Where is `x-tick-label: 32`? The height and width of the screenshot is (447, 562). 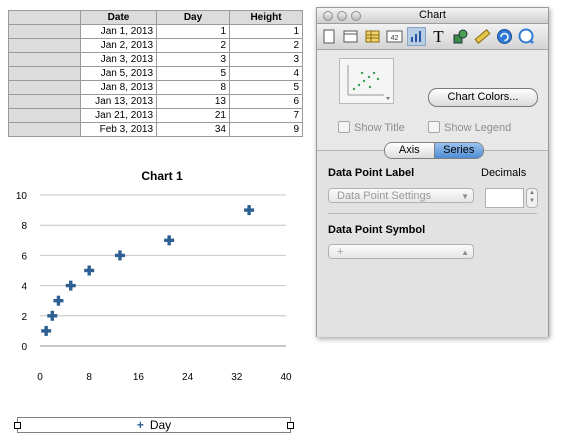 x-tick-label: 32 is located at coordinates (237, 377).